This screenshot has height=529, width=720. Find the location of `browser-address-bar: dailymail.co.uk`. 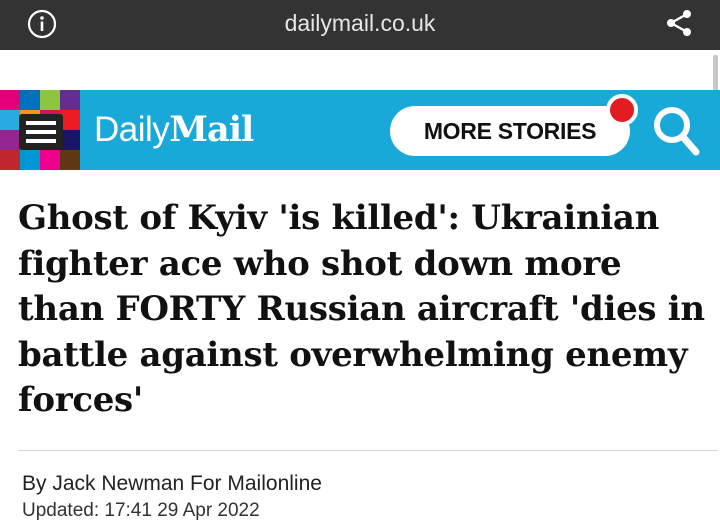

browser-address-bar: dailymail.co.uk is located at coordinates (360, 25).